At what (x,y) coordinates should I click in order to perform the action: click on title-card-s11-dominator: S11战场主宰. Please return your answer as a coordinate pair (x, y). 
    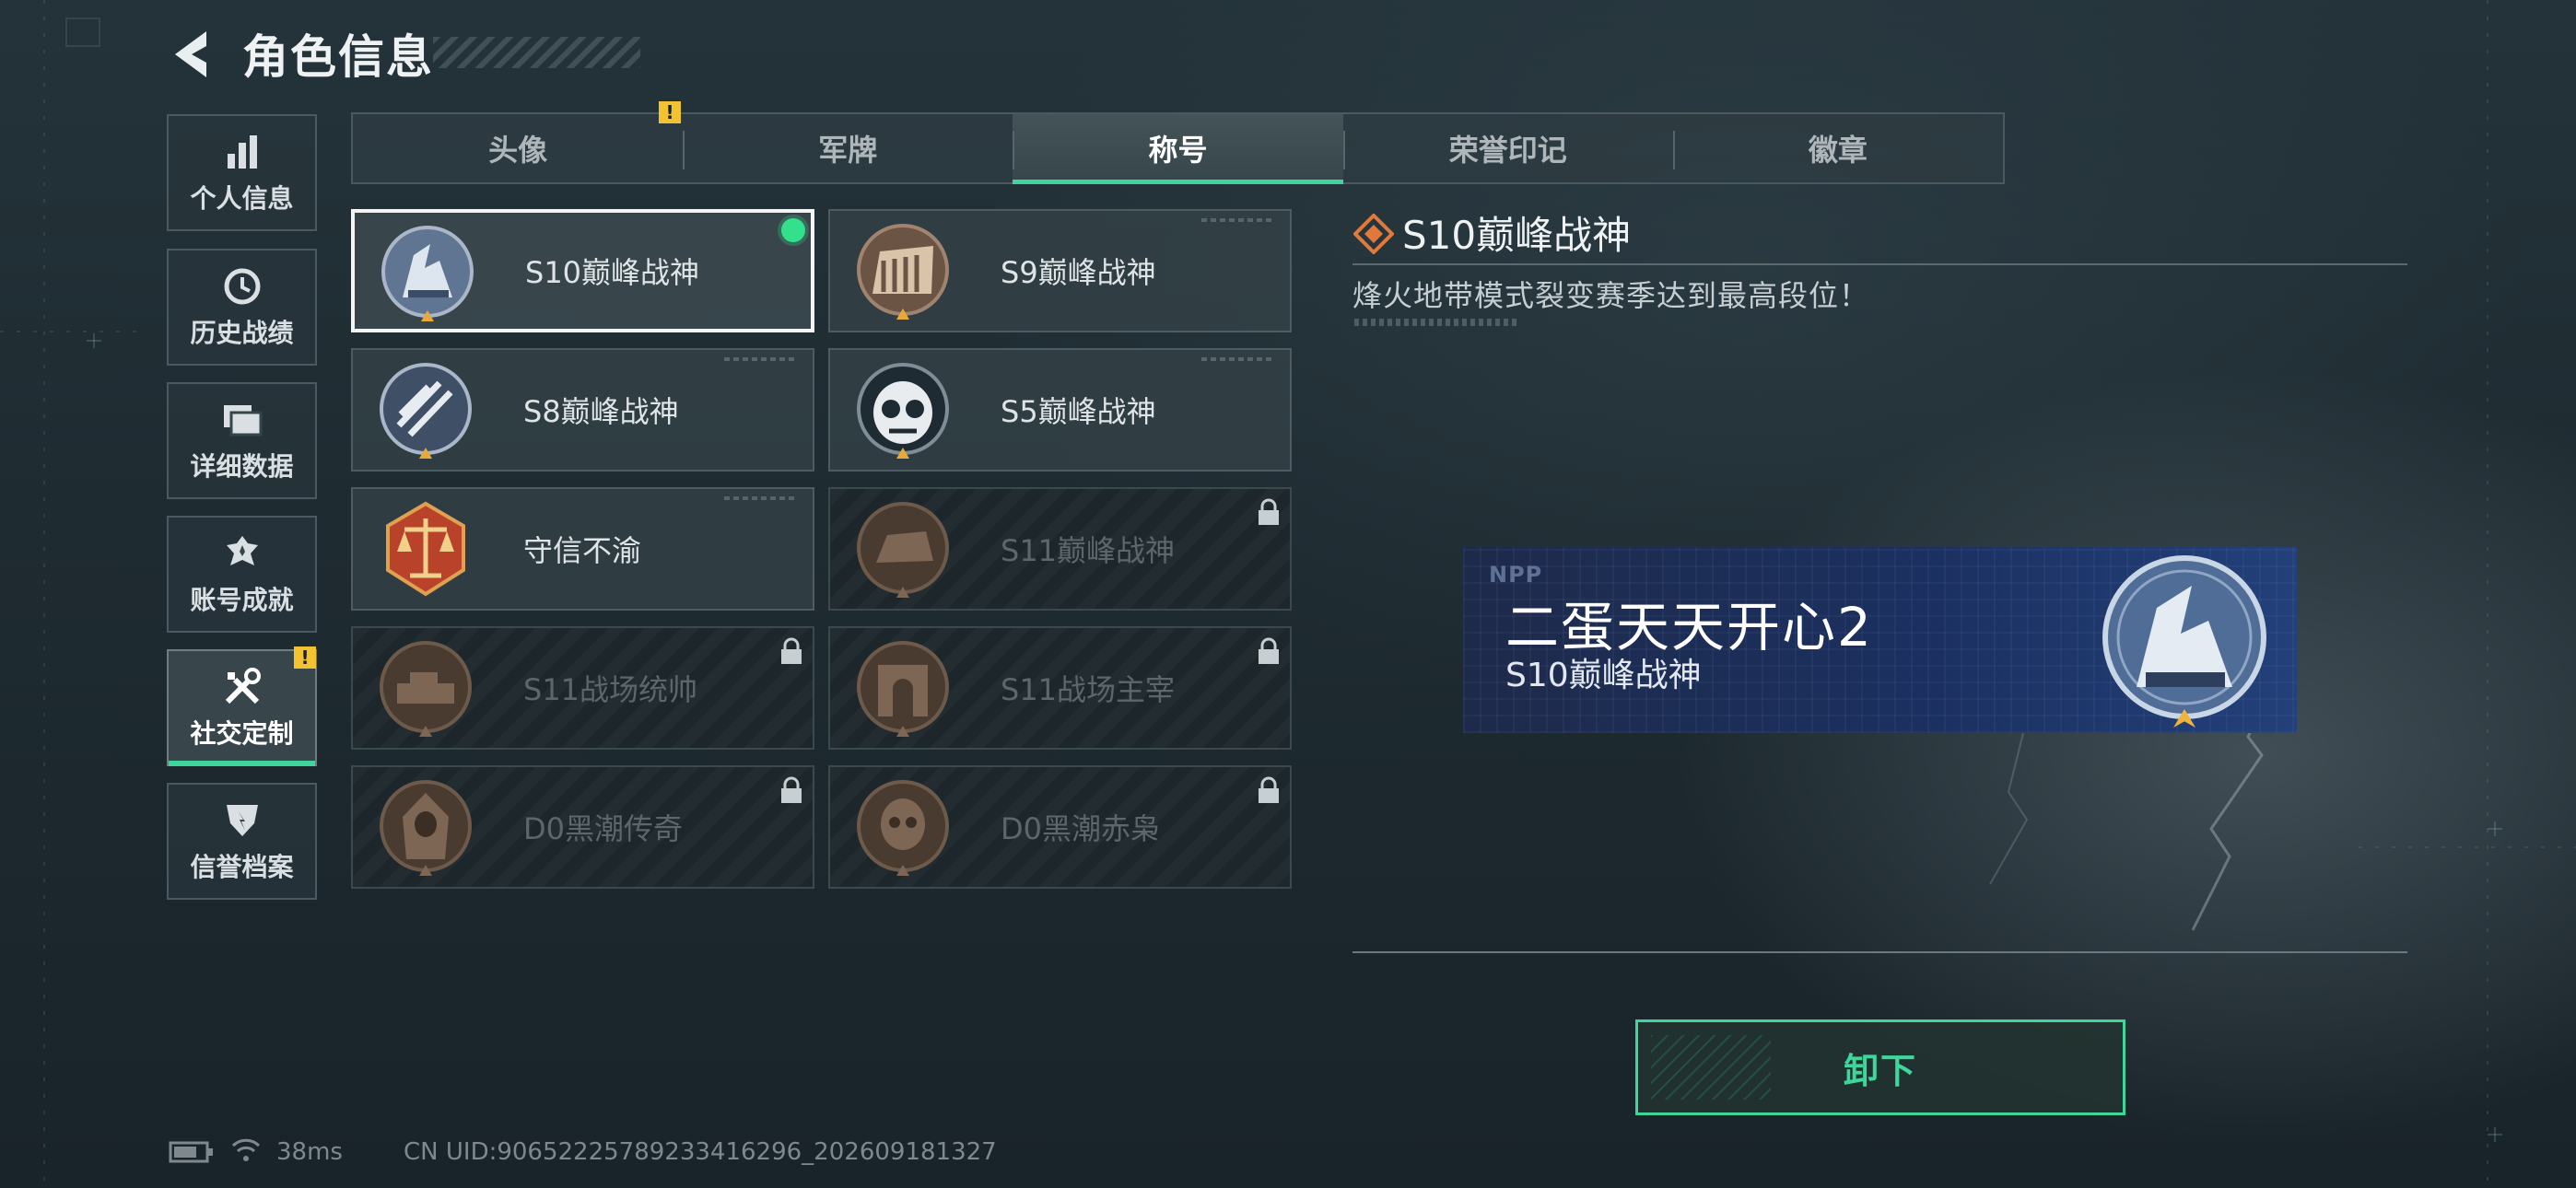
    Looking at the image, I should click on (1060, 688).